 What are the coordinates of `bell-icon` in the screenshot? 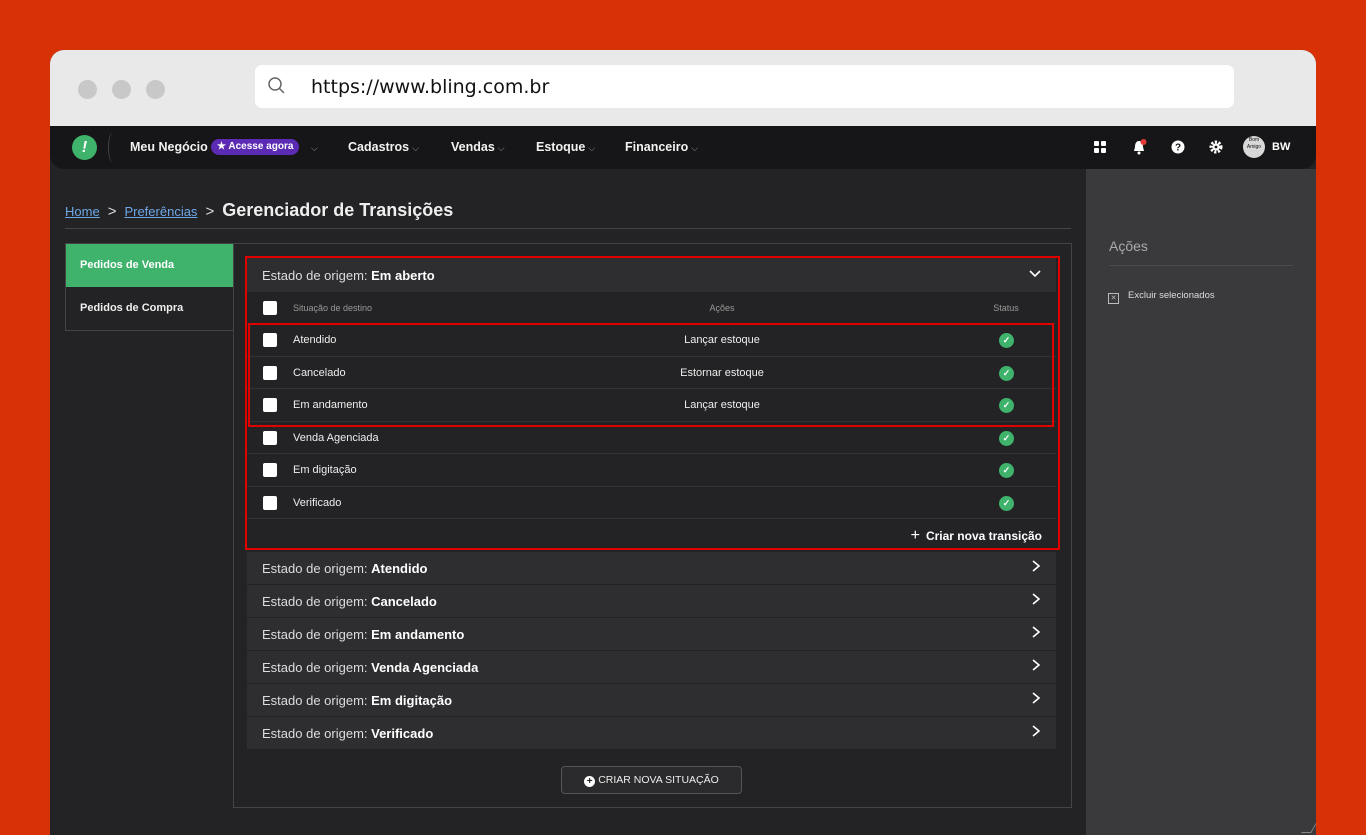 It's located at (1139, 147).